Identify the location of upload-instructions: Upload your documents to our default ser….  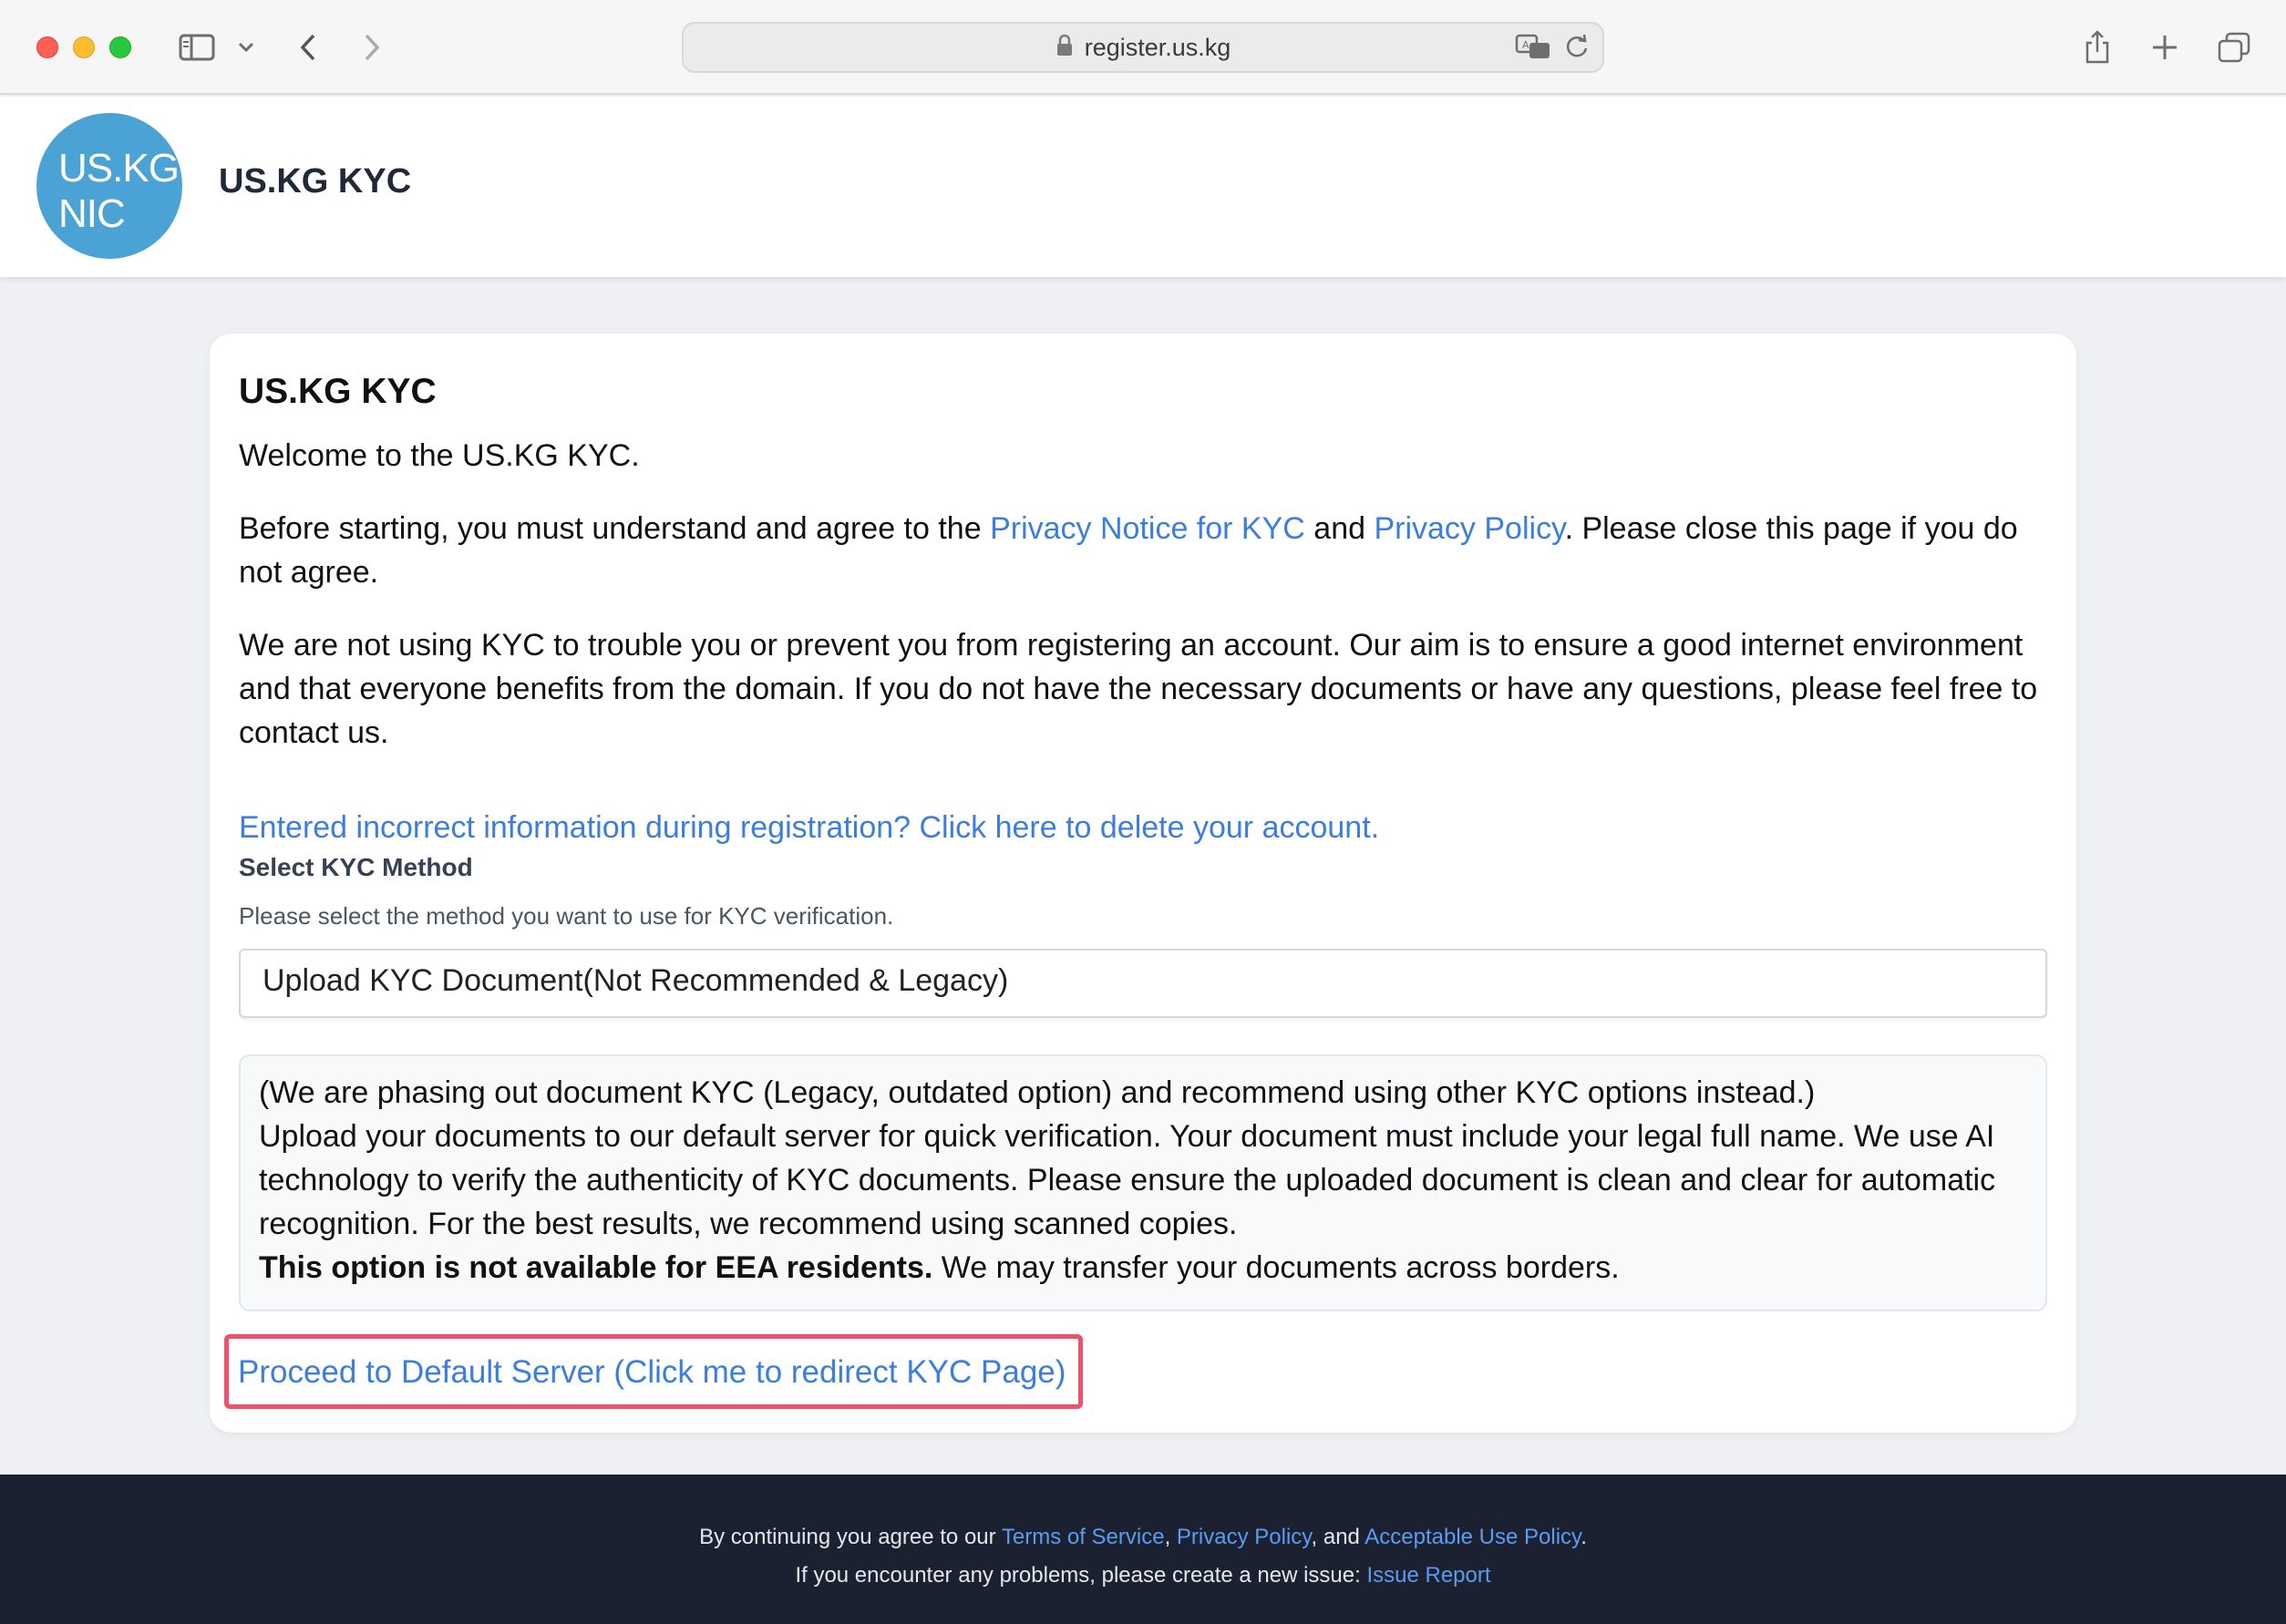
(1127, 1180).